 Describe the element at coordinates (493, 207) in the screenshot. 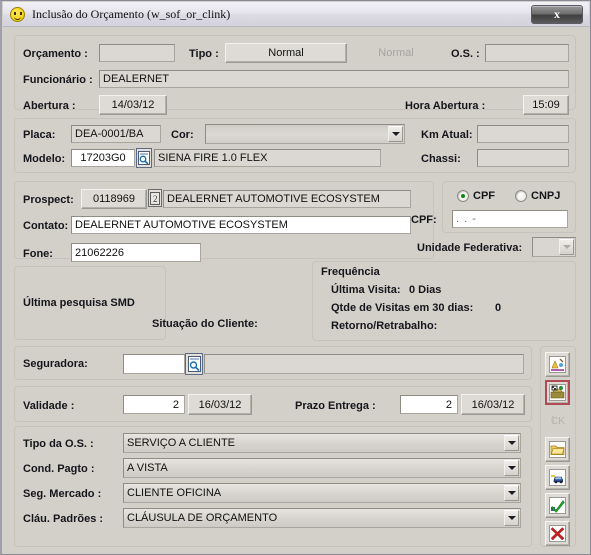

I see `panel-documento: CPF CNPJ CPF: . . -` at that location.